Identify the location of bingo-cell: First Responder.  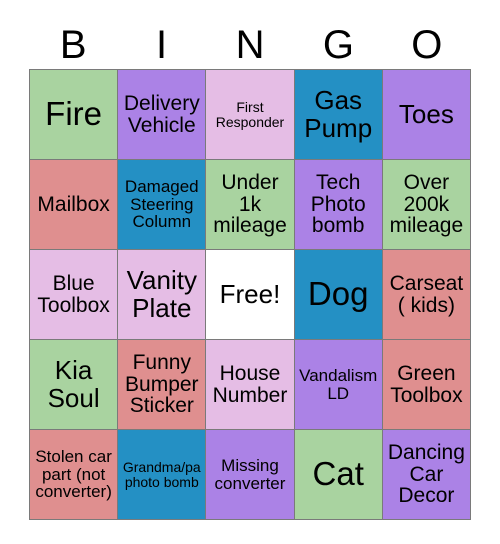
(250, 114).